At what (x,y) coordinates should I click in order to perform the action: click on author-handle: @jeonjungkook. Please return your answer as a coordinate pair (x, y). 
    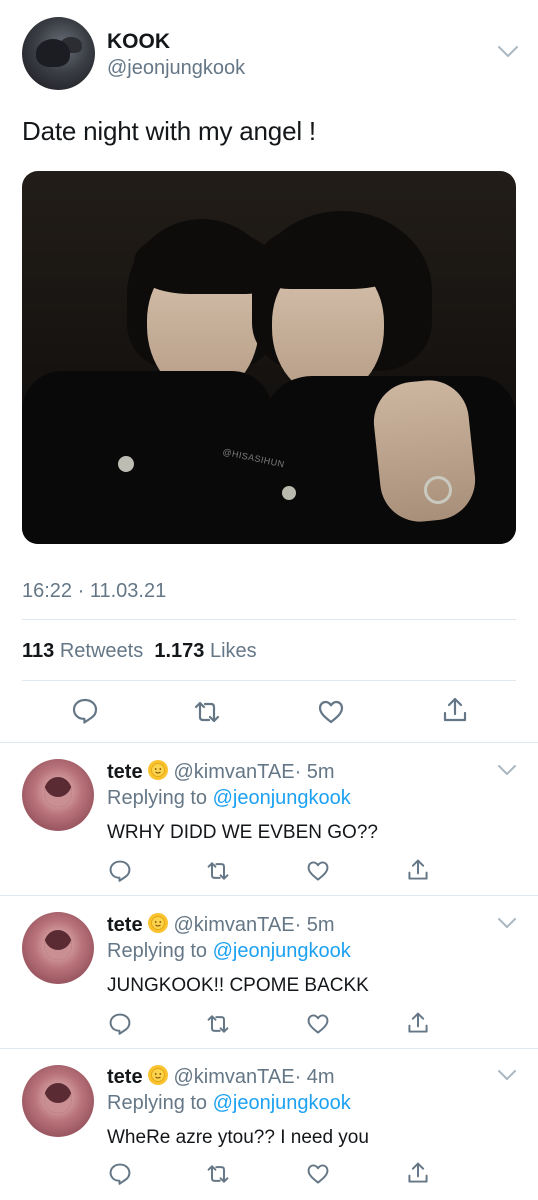
    Looking at the image, I should click on (176, 68).